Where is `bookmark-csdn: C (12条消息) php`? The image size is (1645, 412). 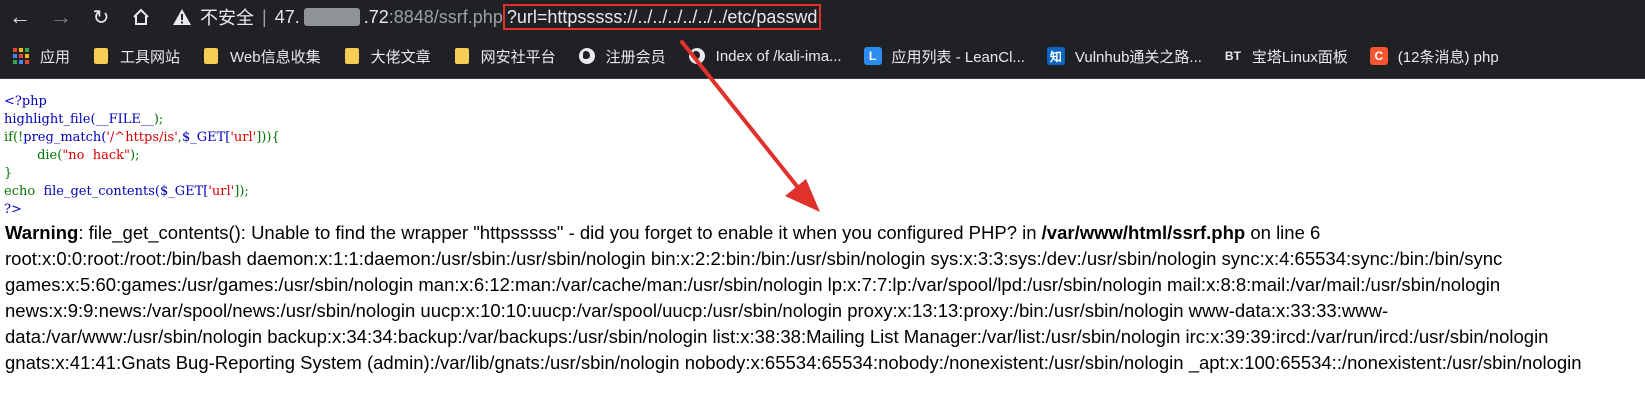
bookmark-csdn: C (12条消息) php is located at coordinates (1434, 56).